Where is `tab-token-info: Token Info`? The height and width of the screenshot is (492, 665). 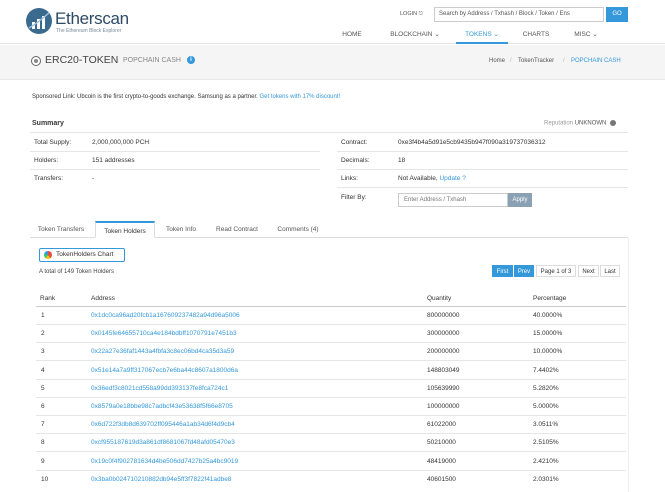
tab-token-info: Token Info is located at coordinates (181, 229).